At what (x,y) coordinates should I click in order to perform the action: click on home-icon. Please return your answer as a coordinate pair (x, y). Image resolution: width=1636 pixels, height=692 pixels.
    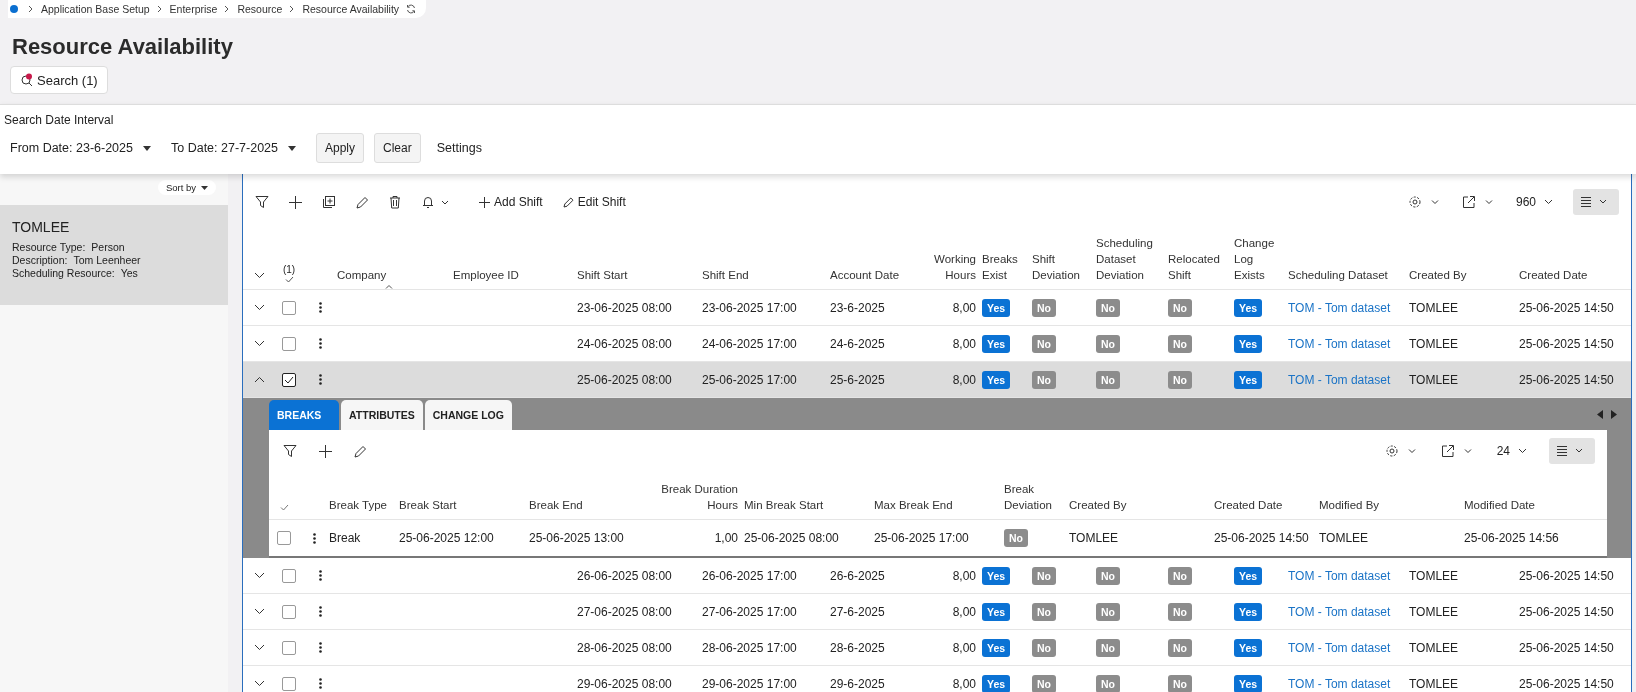
    Looking at the image, I should click on (14, 9).